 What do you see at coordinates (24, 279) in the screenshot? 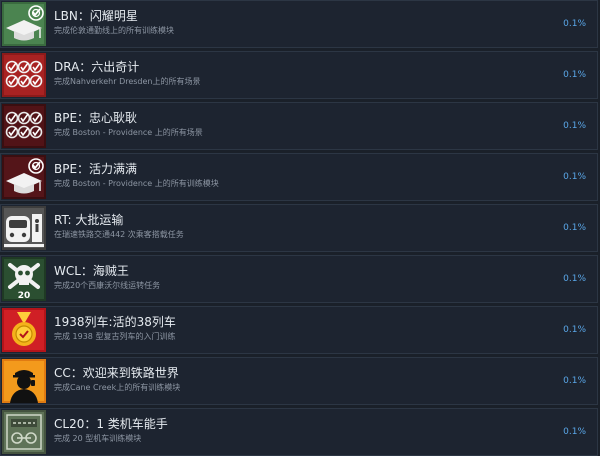
I see `skull-crossbones-icon: 20` at bounding box center [24, 279].